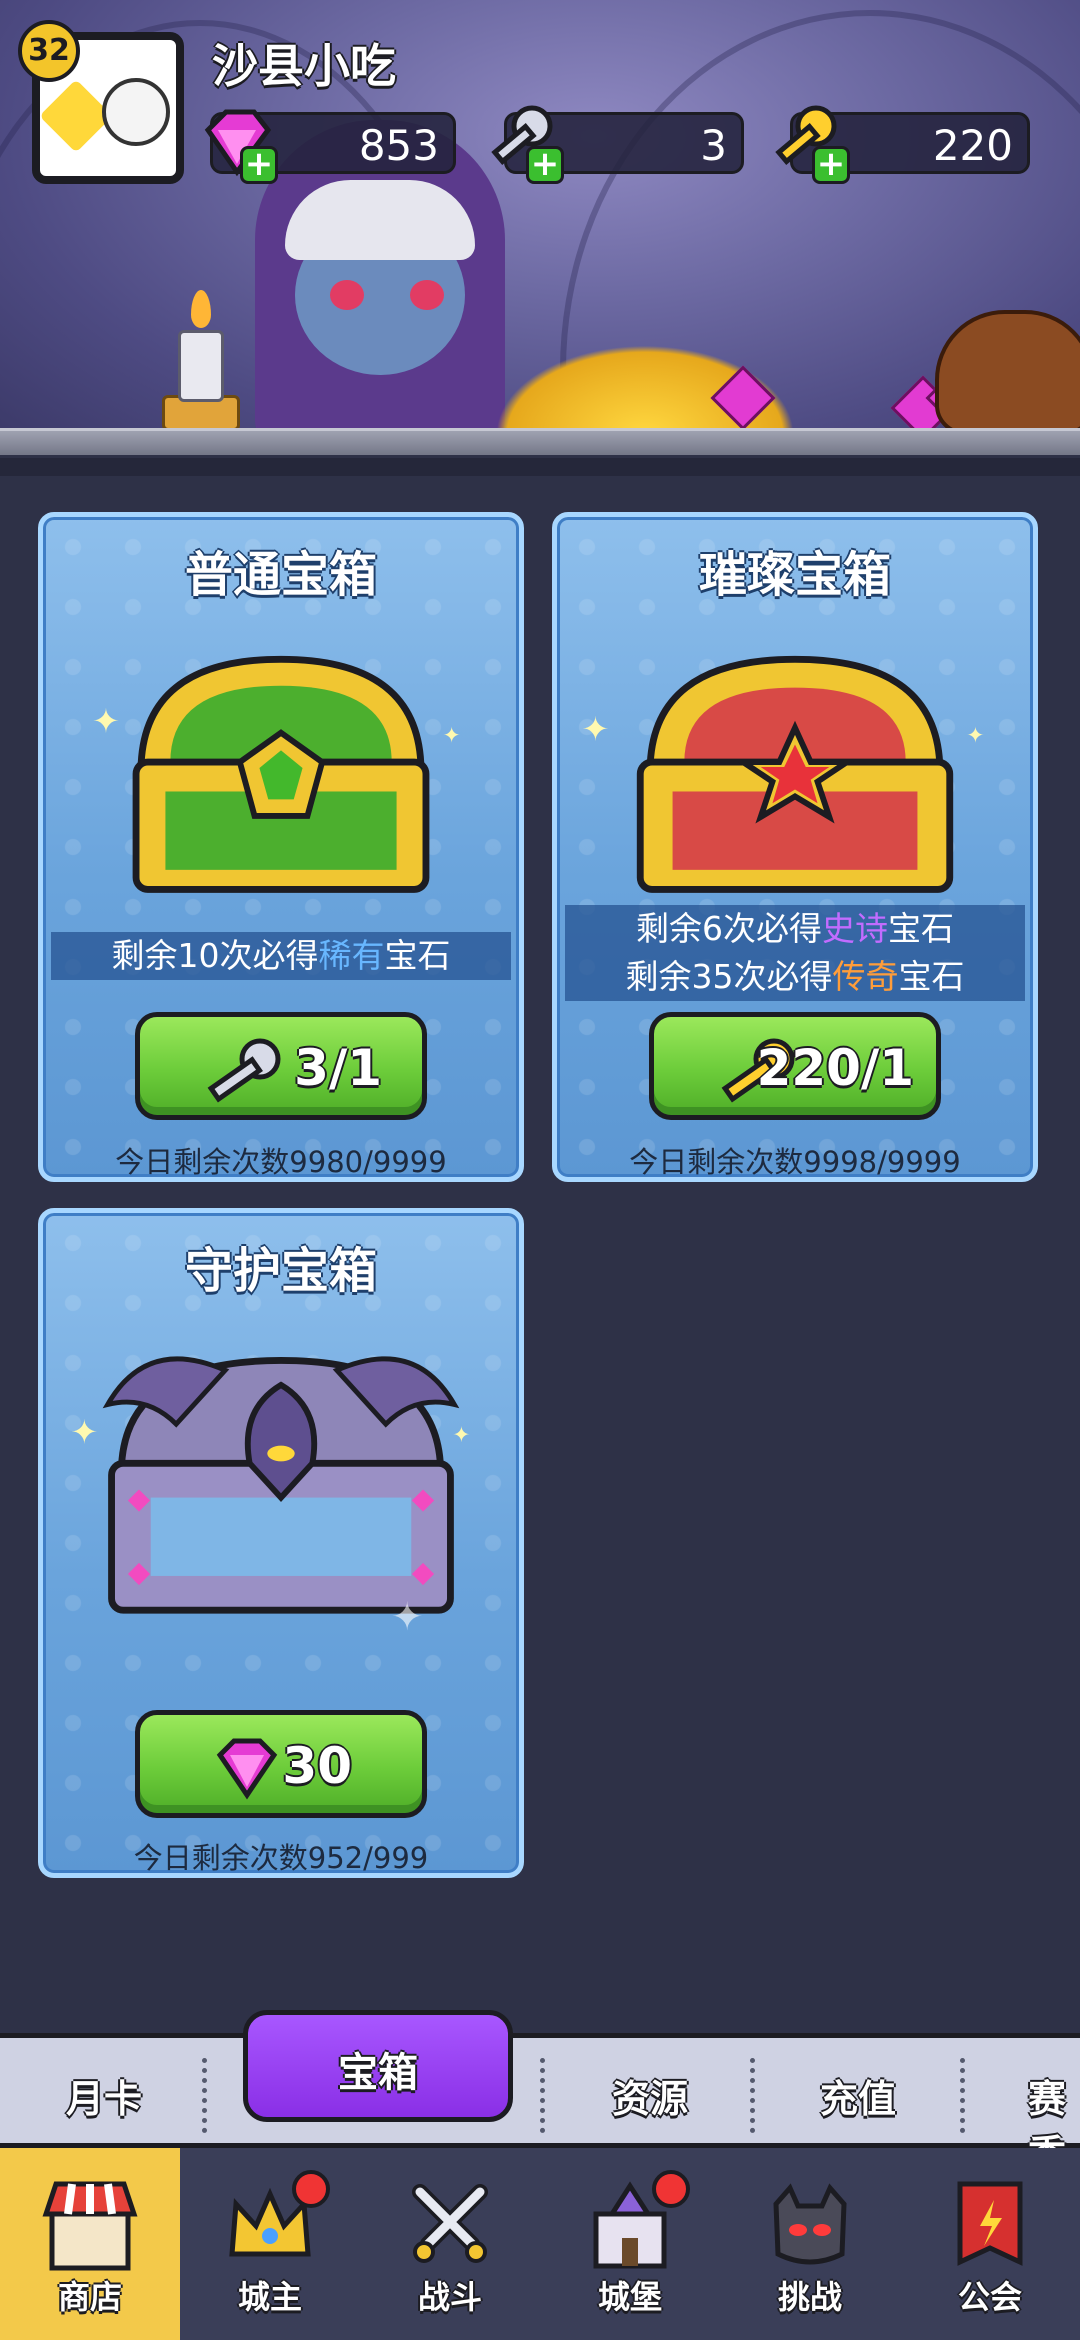 The width and height of the screenshot is (1080, 2340). I want to click on guardian-chest-card: 守护宝箱 ✦ ✦ ✦ 30 今日剩余次数952/999, so click(281, 1543).